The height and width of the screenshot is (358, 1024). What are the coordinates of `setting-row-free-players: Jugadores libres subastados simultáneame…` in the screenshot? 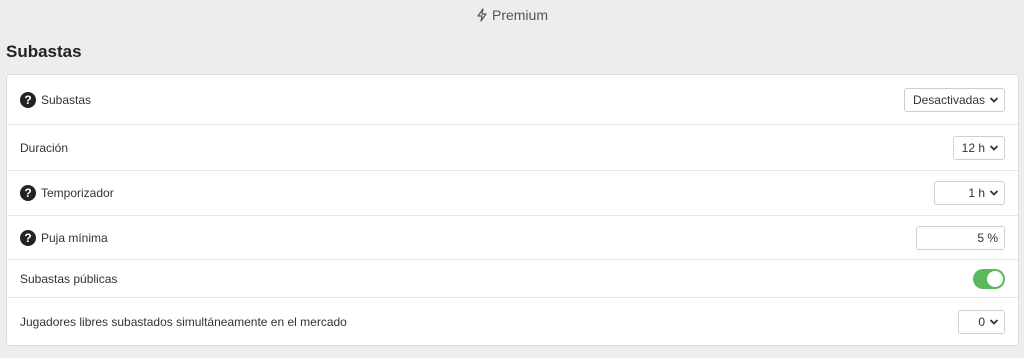 It's located at (512, 322).